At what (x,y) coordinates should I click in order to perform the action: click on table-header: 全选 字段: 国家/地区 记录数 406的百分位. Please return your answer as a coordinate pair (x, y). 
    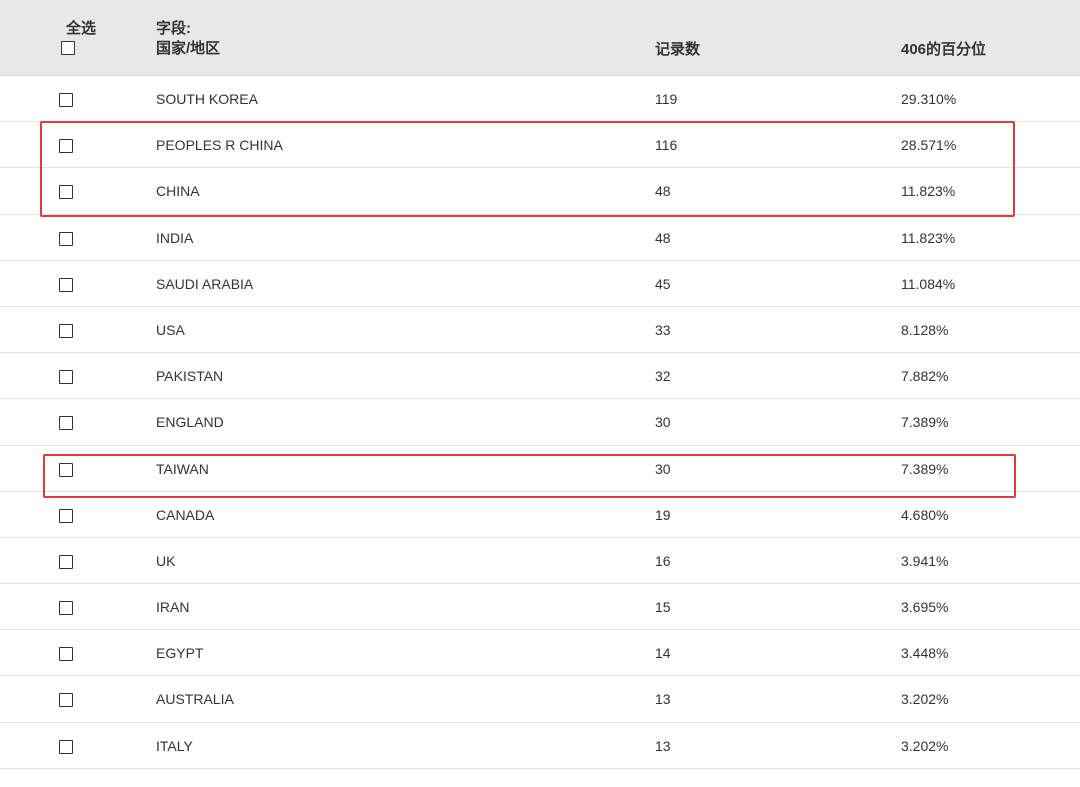
    Looking at the image, I should click on (540, 38).